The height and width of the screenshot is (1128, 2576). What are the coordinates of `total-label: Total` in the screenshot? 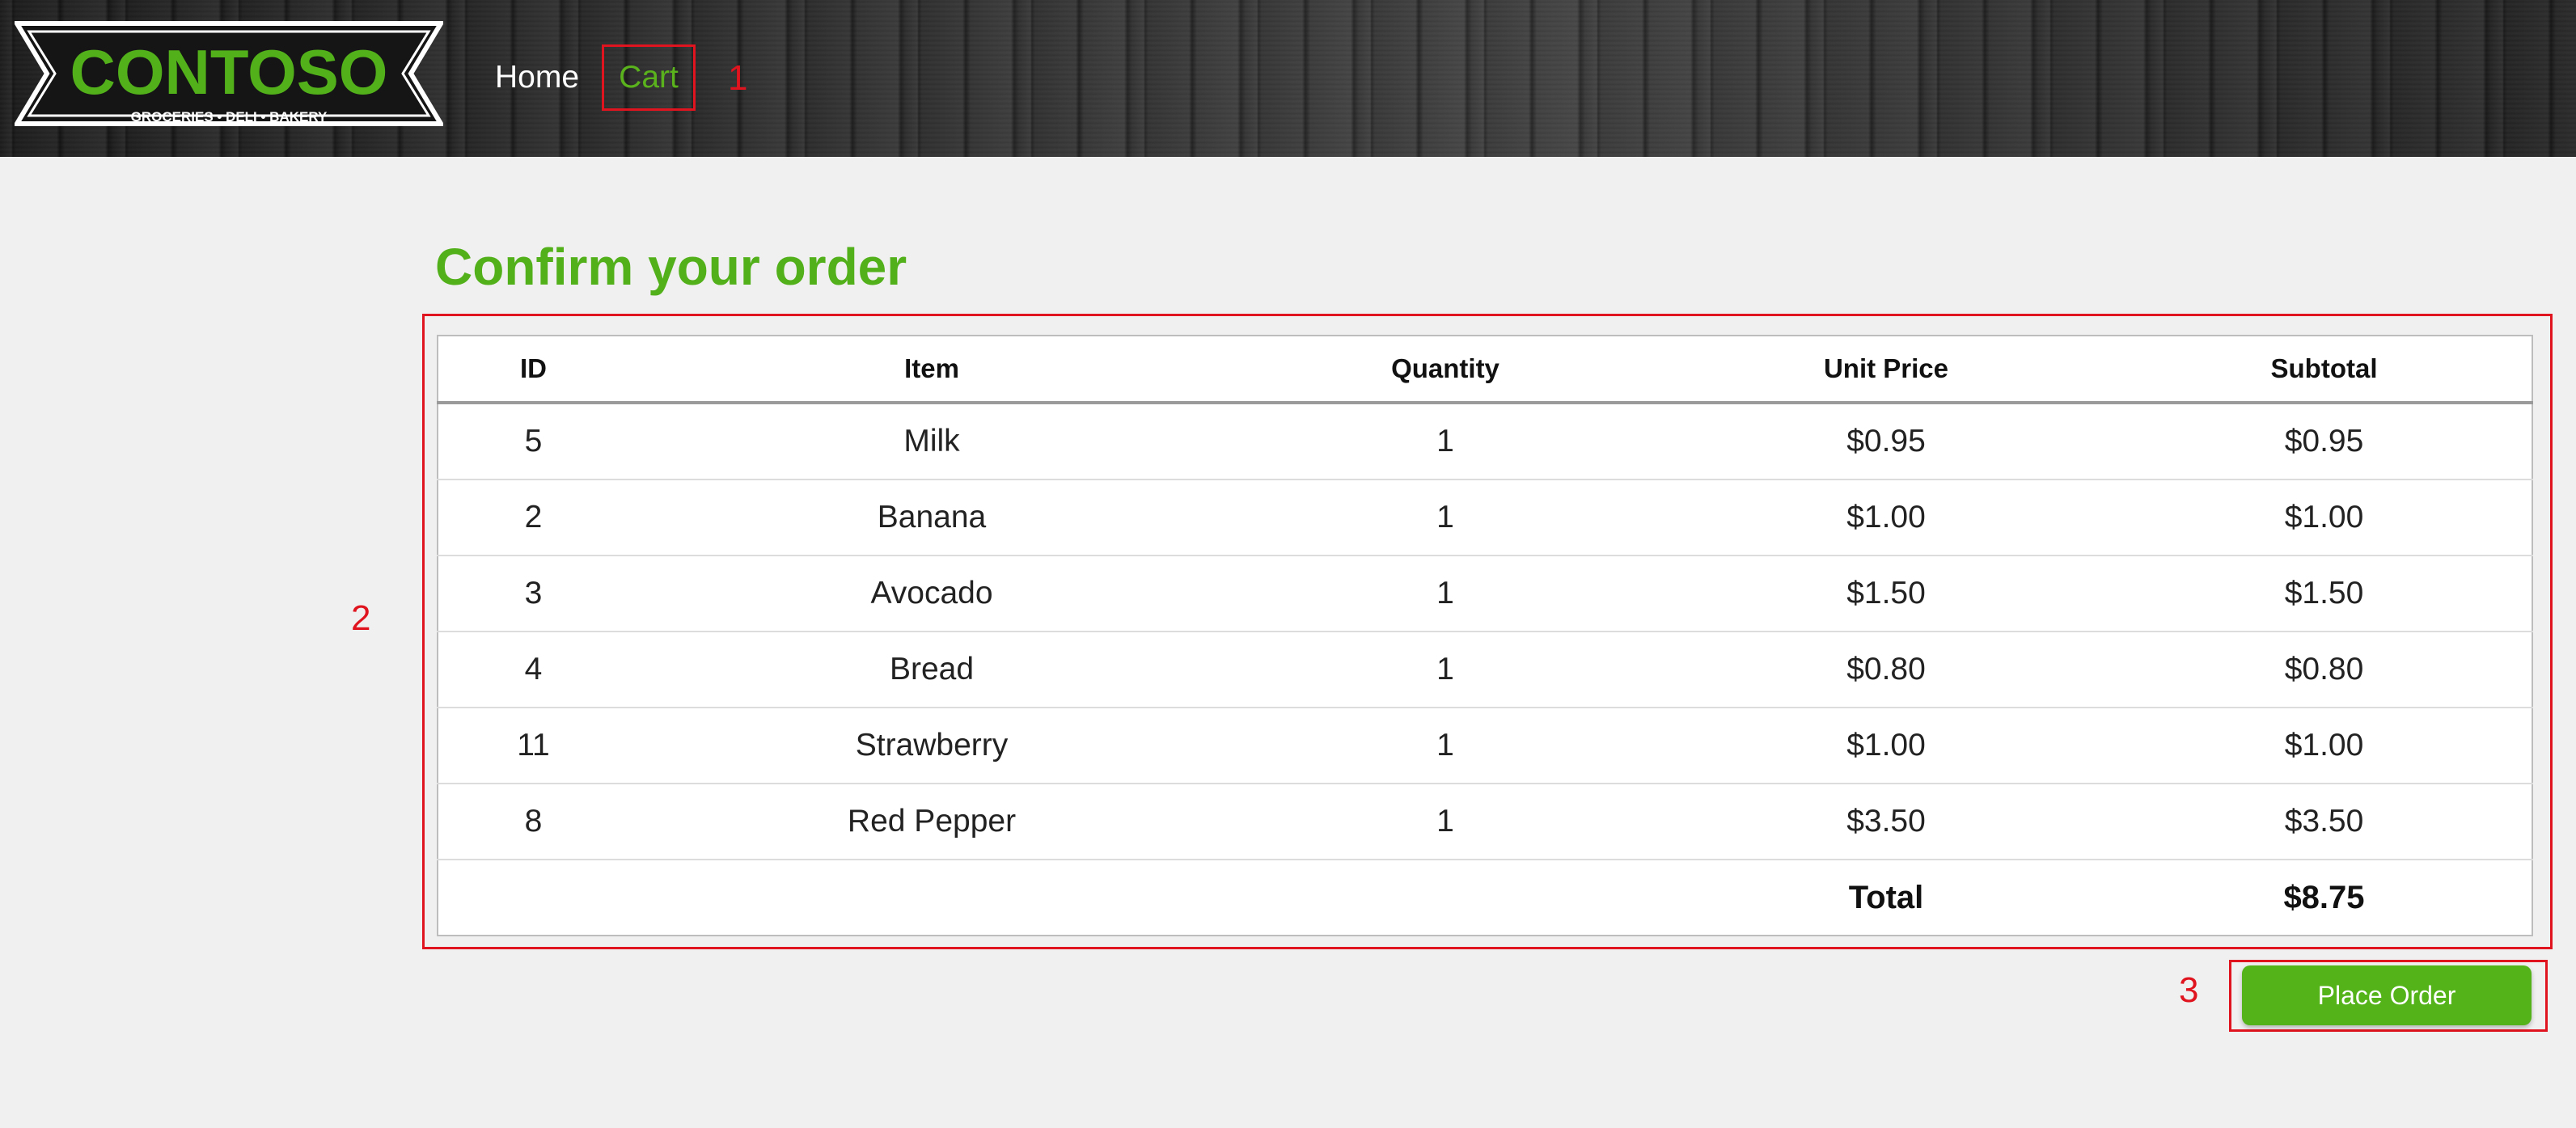 It's located at (1887, 897).